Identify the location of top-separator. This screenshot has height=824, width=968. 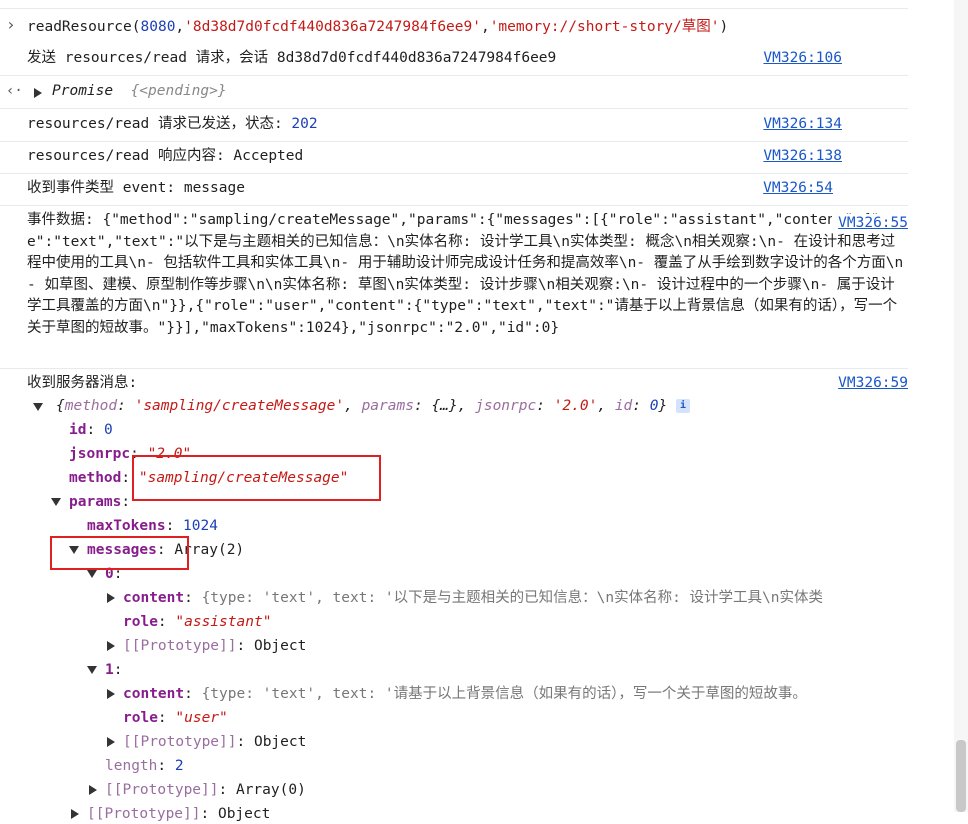
(454, 8).